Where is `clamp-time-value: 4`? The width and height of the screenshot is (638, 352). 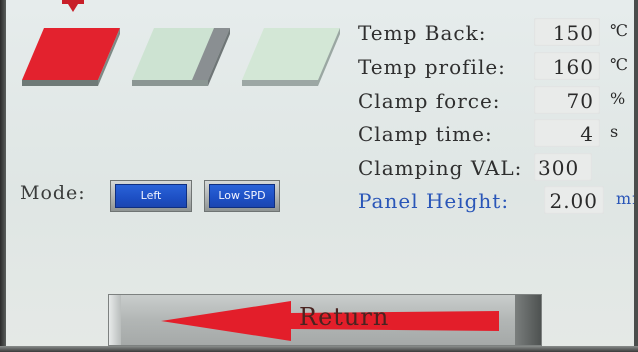 clamp-time-value: 4 is located at coordinates (567, 133).